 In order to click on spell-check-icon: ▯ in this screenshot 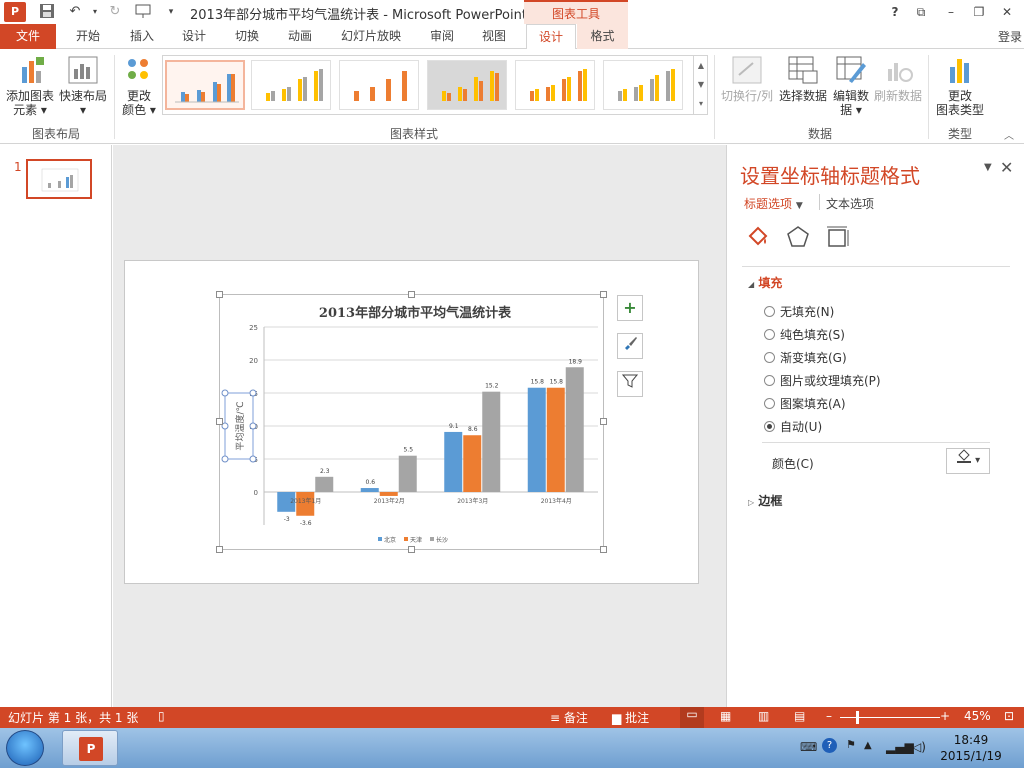, I will do `click(161, 716)`.